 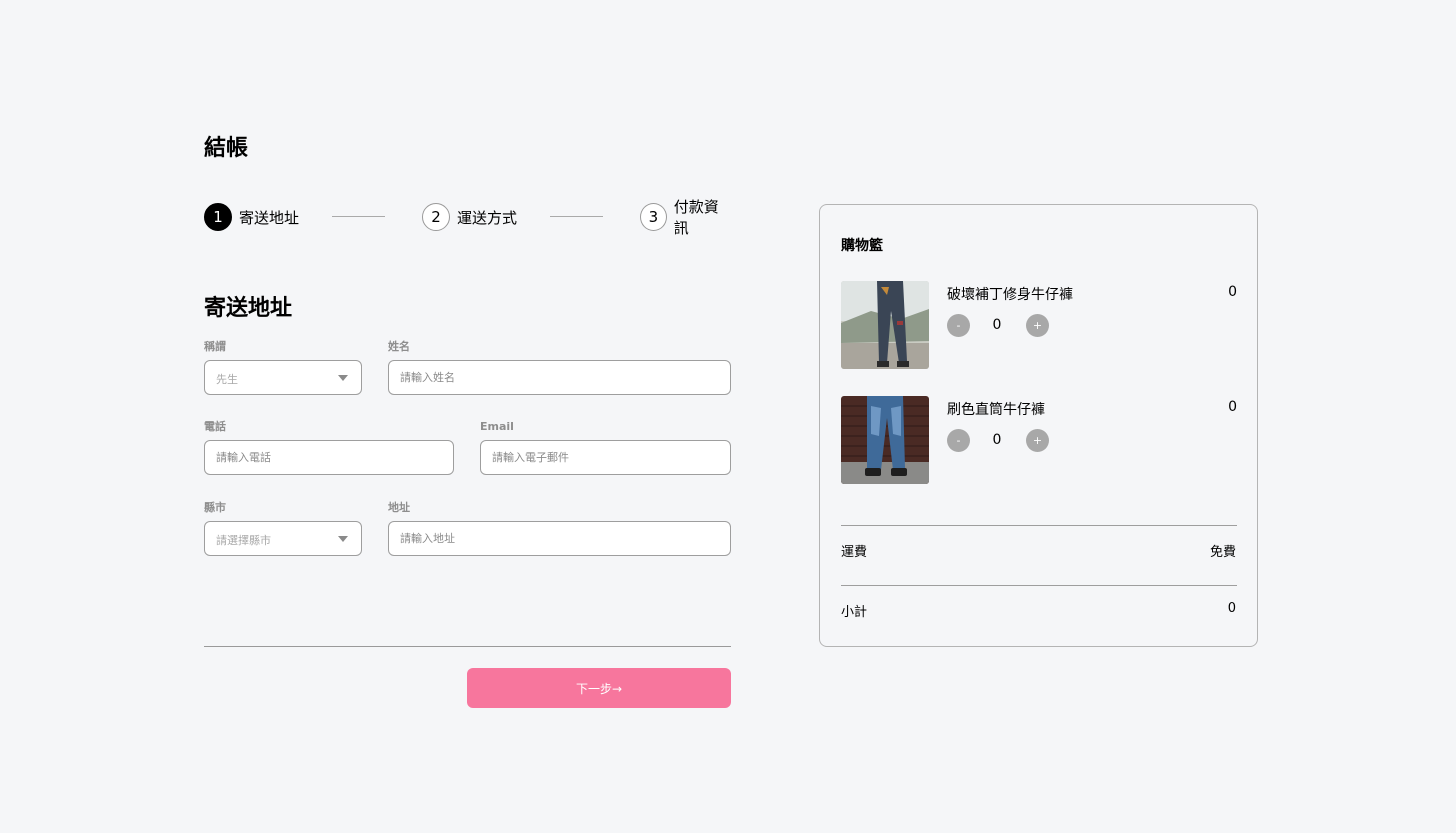 What do you see at coordinates (653, 217) in the screenshot?
I see `step-number: 3` at bounding box center [653, 217].